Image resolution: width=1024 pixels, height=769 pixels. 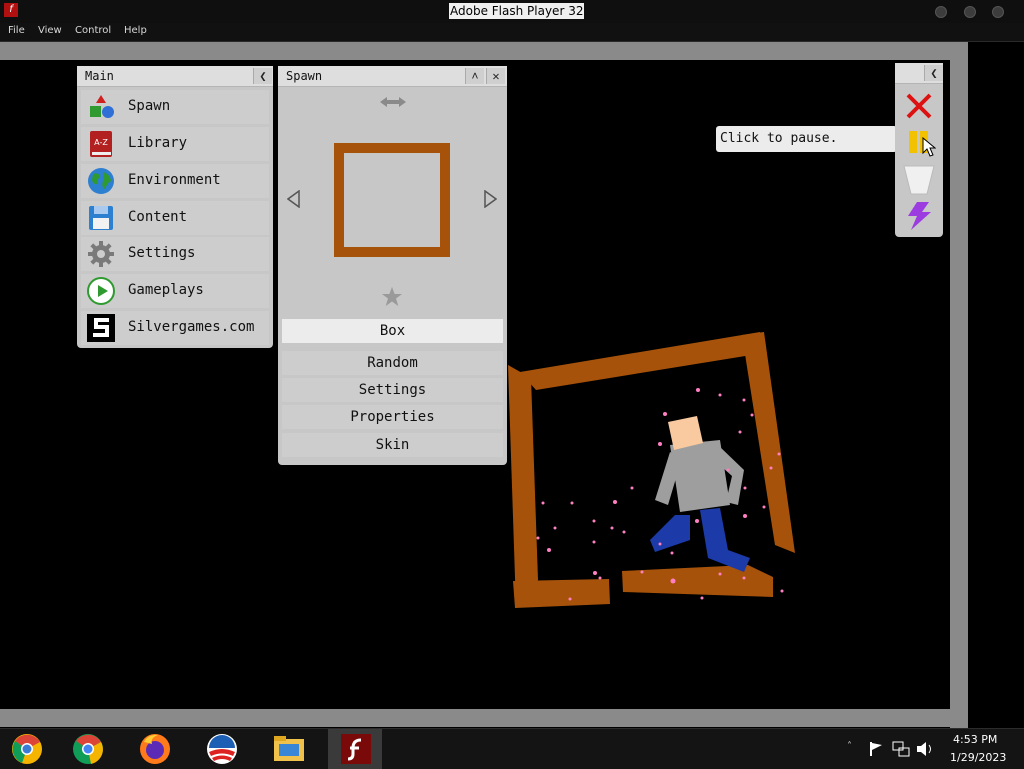 What do you see at coordinates (392, 417) in the screenshot?
I see `spawn-properties-button: Properties` at bounding box center [392, 417].